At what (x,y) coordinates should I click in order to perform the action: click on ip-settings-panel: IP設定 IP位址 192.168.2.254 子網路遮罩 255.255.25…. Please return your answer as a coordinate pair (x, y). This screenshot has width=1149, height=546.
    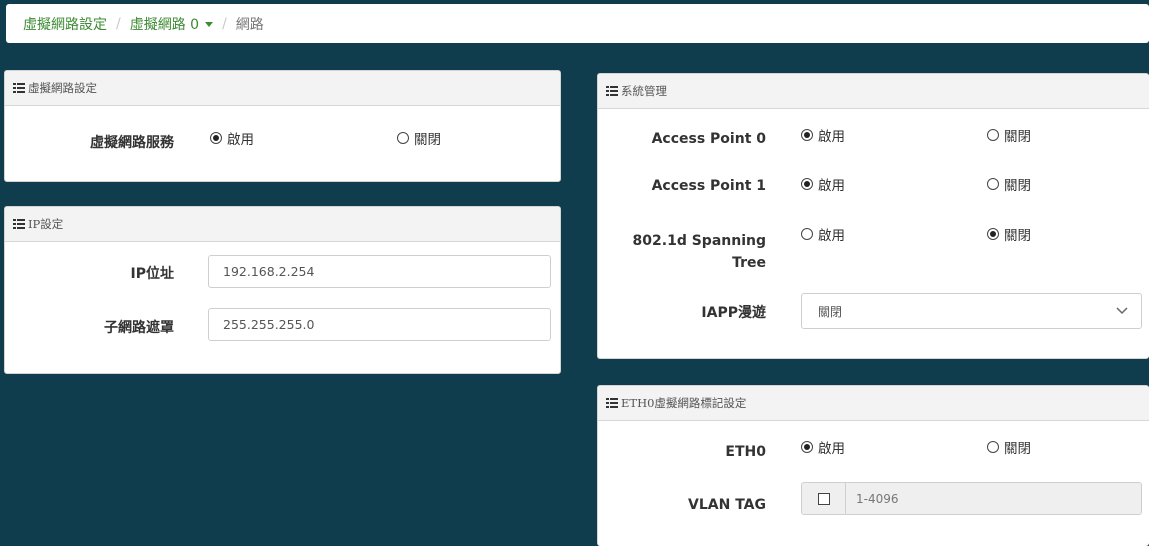
    Looking at the image, I should click on (282, 290).